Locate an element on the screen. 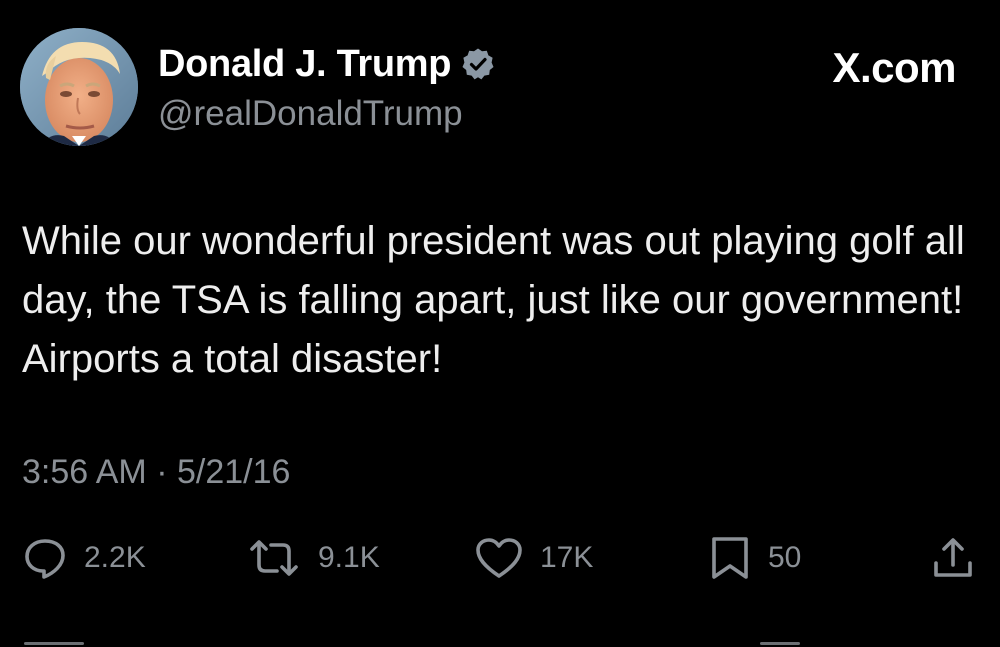 This screenshot has height=647, width=1000. avatar is located at coordinates (79, 87).